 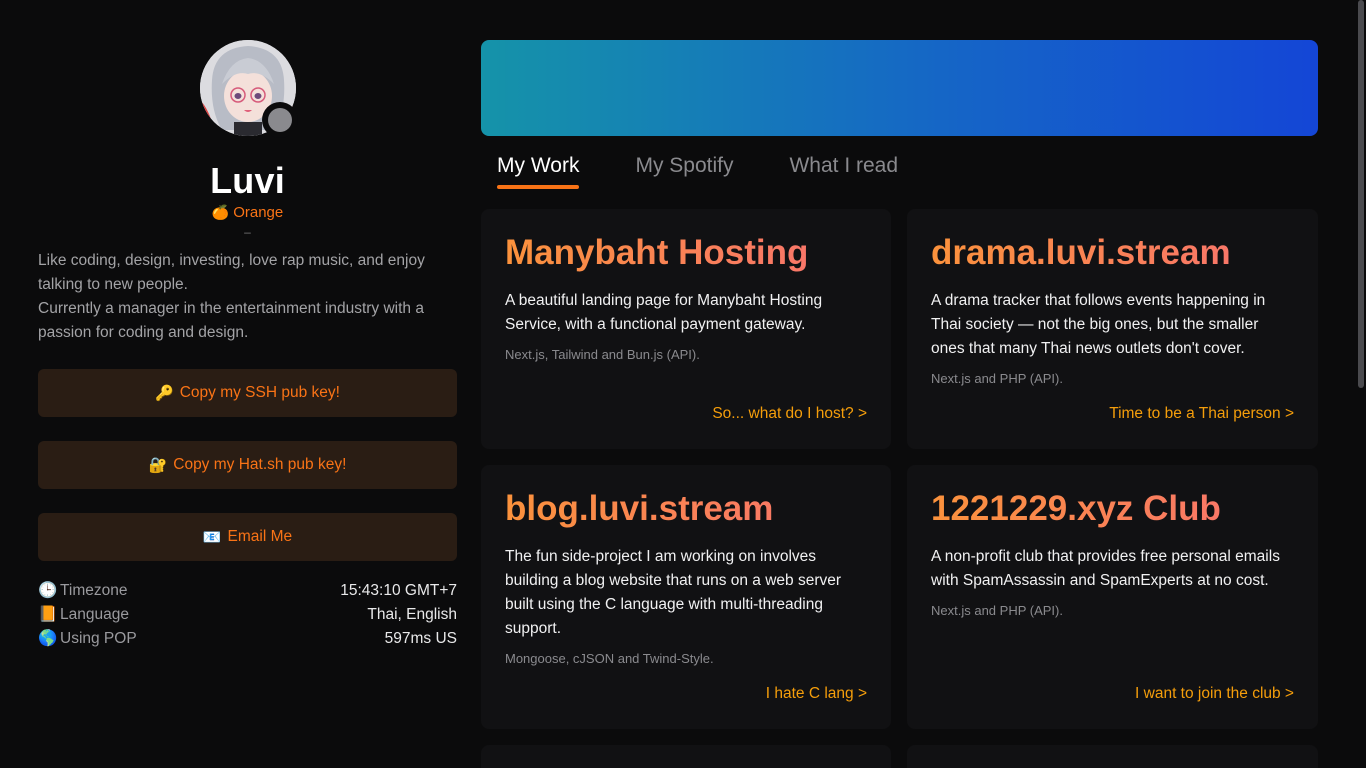 I want to click on email-me-button: 📧 Email Me, so click(x=247, y=537).